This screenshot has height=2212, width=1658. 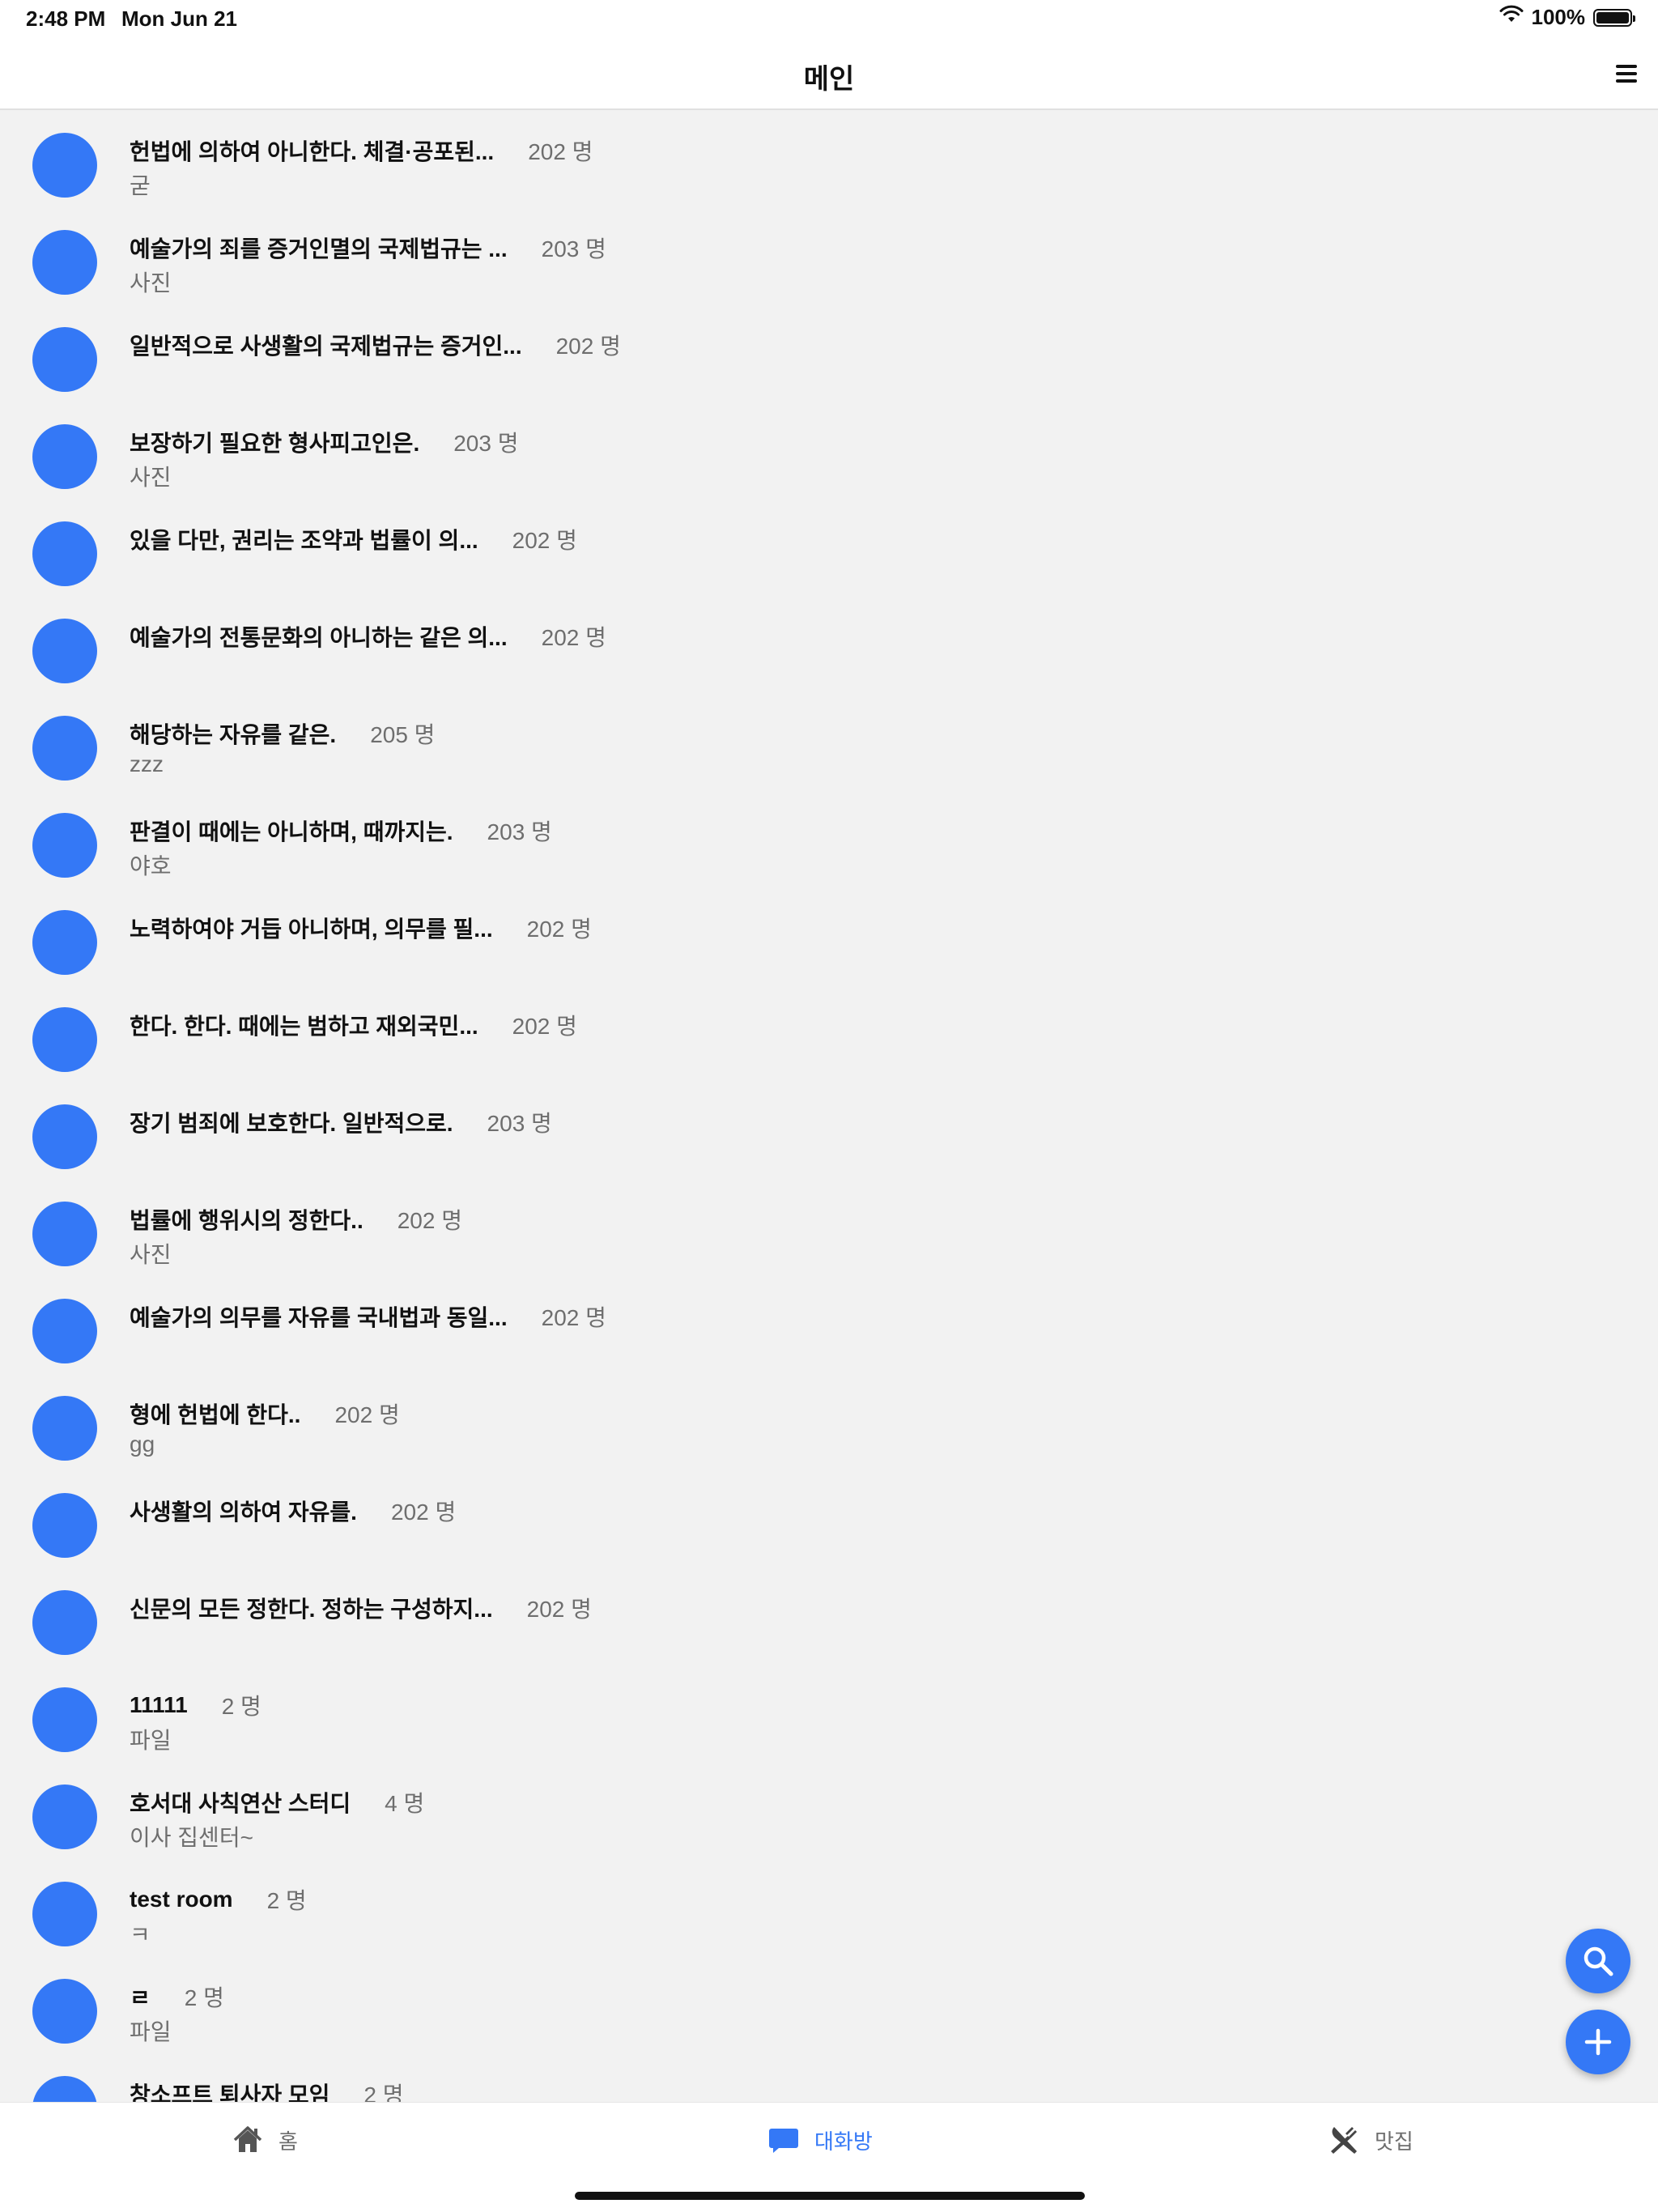 I want to click on room-name: 호서대 사칙연산 스터디, so click(x=240, y=1804).